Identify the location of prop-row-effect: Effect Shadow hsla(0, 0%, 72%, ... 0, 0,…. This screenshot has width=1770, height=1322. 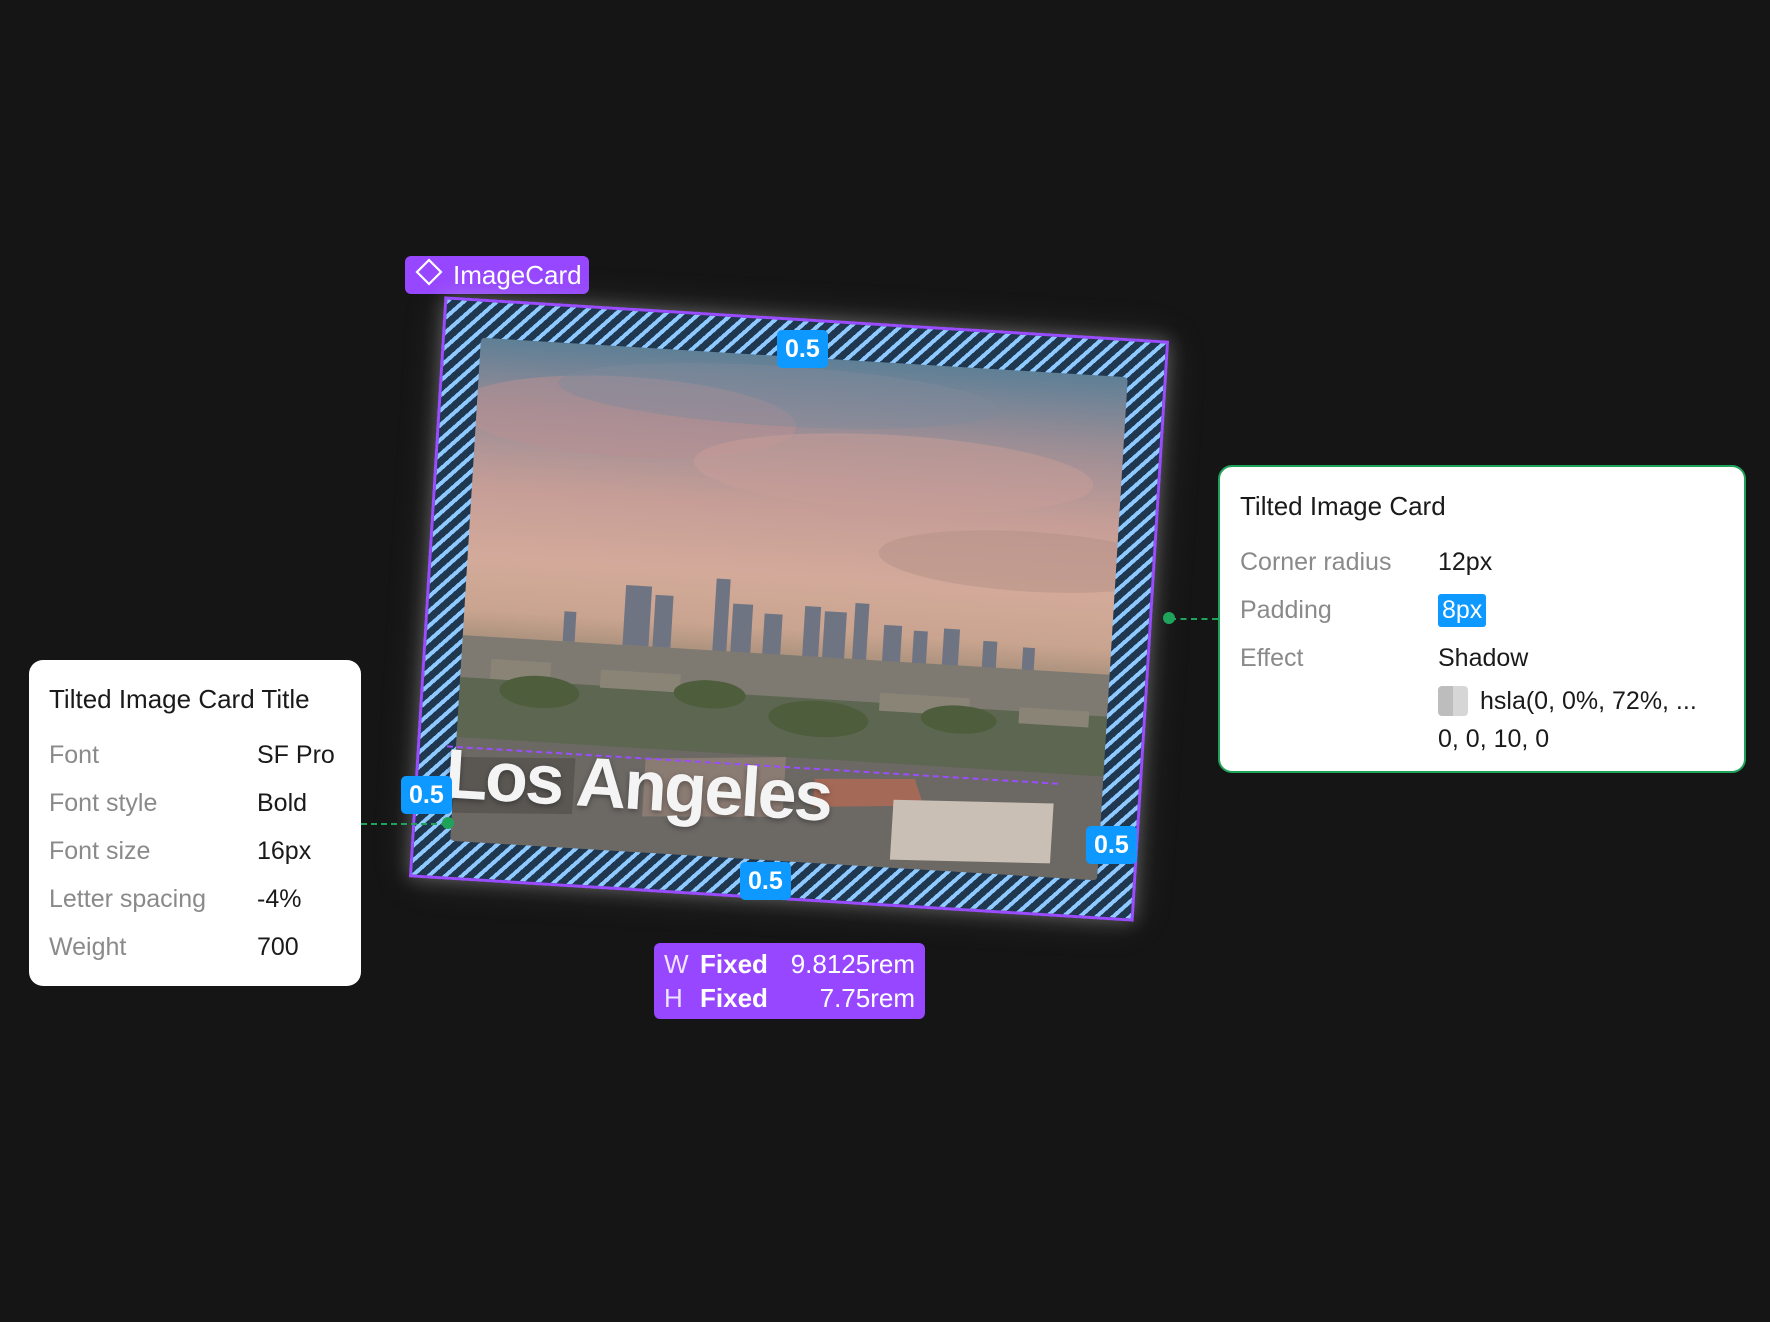
(1482, 696).